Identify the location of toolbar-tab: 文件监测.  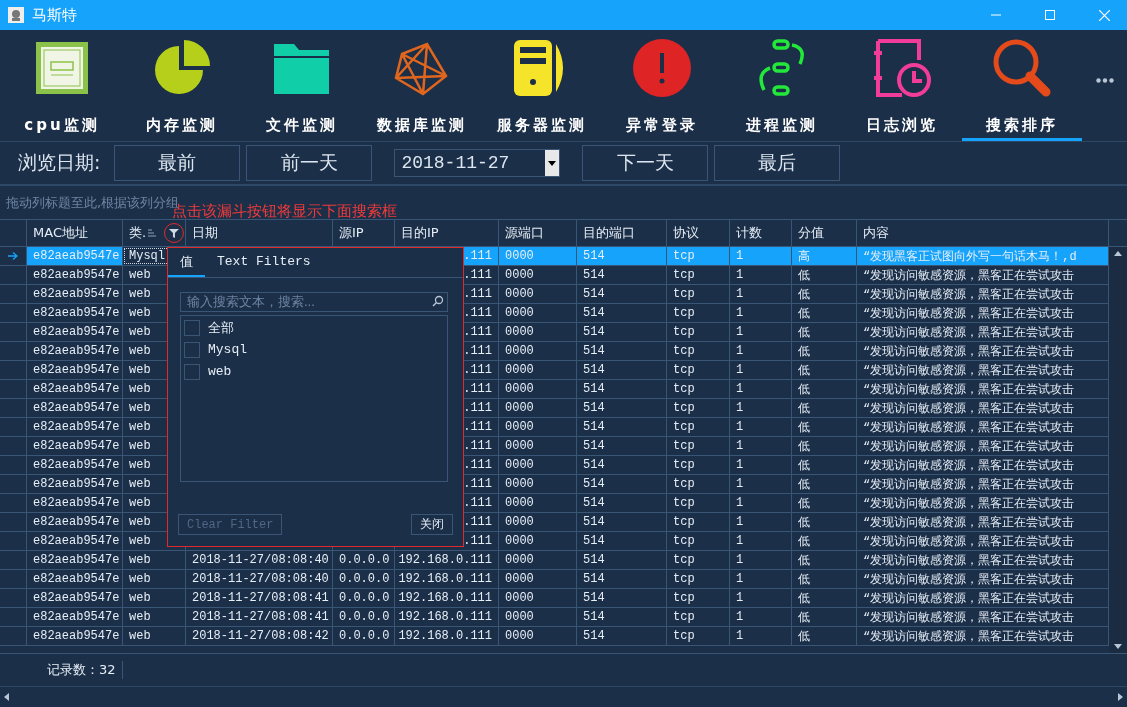
(302, 85).